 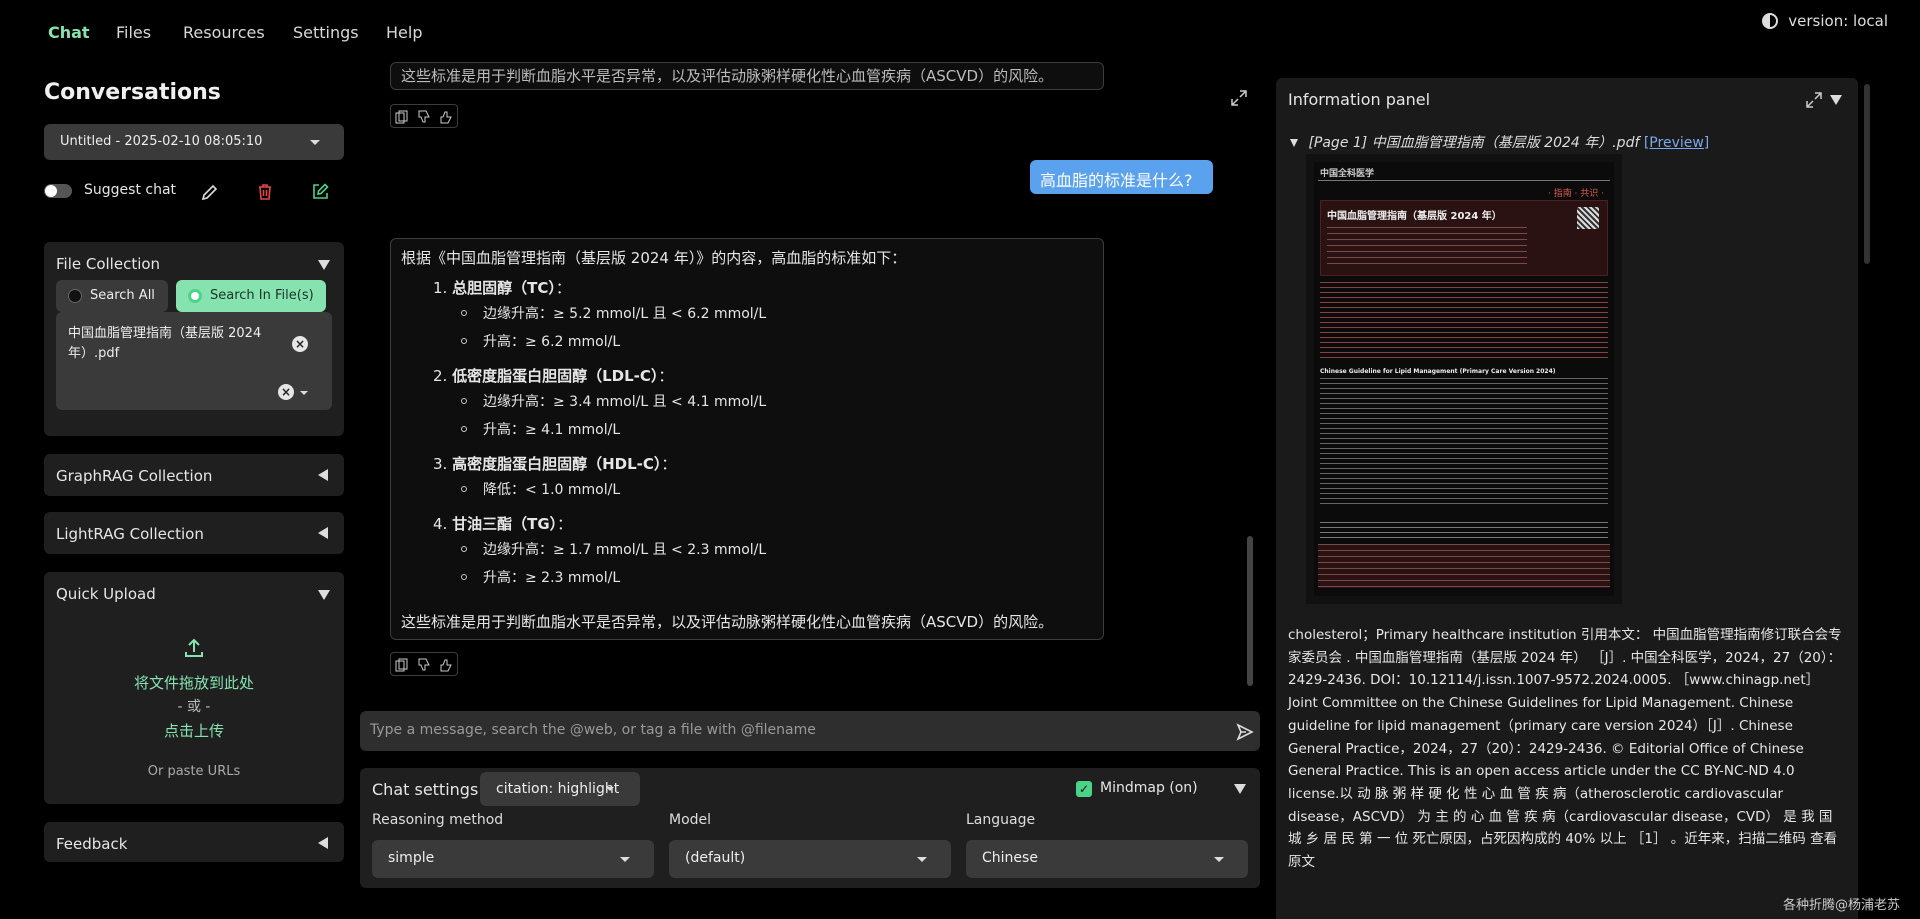 I want to click on nav-settings: Settings, so click(x=326, y=32).